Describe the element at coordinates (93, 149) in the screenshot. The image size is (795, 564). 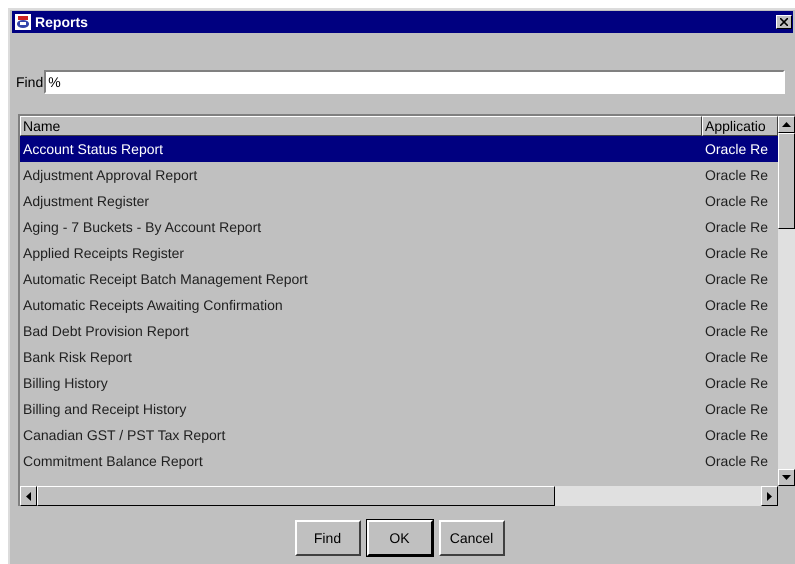
I see `report-name: Account Status Report` at that location.